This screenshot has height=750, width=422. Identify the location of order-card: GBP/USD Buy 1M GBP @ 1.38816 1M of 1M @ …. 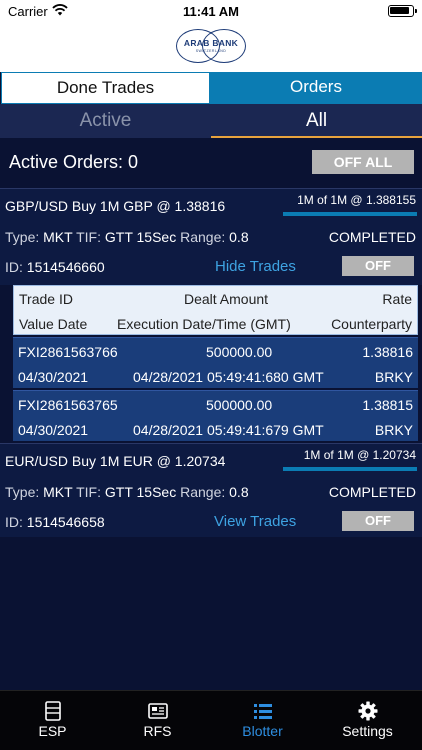
(211, 236).